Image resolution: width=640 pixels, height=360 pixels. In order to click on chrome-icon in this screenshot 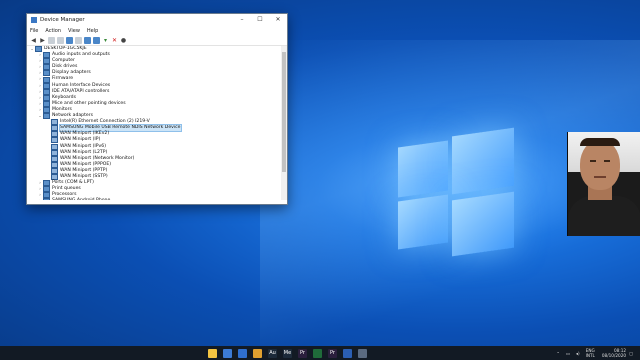, I will do `click(257, 353)`.